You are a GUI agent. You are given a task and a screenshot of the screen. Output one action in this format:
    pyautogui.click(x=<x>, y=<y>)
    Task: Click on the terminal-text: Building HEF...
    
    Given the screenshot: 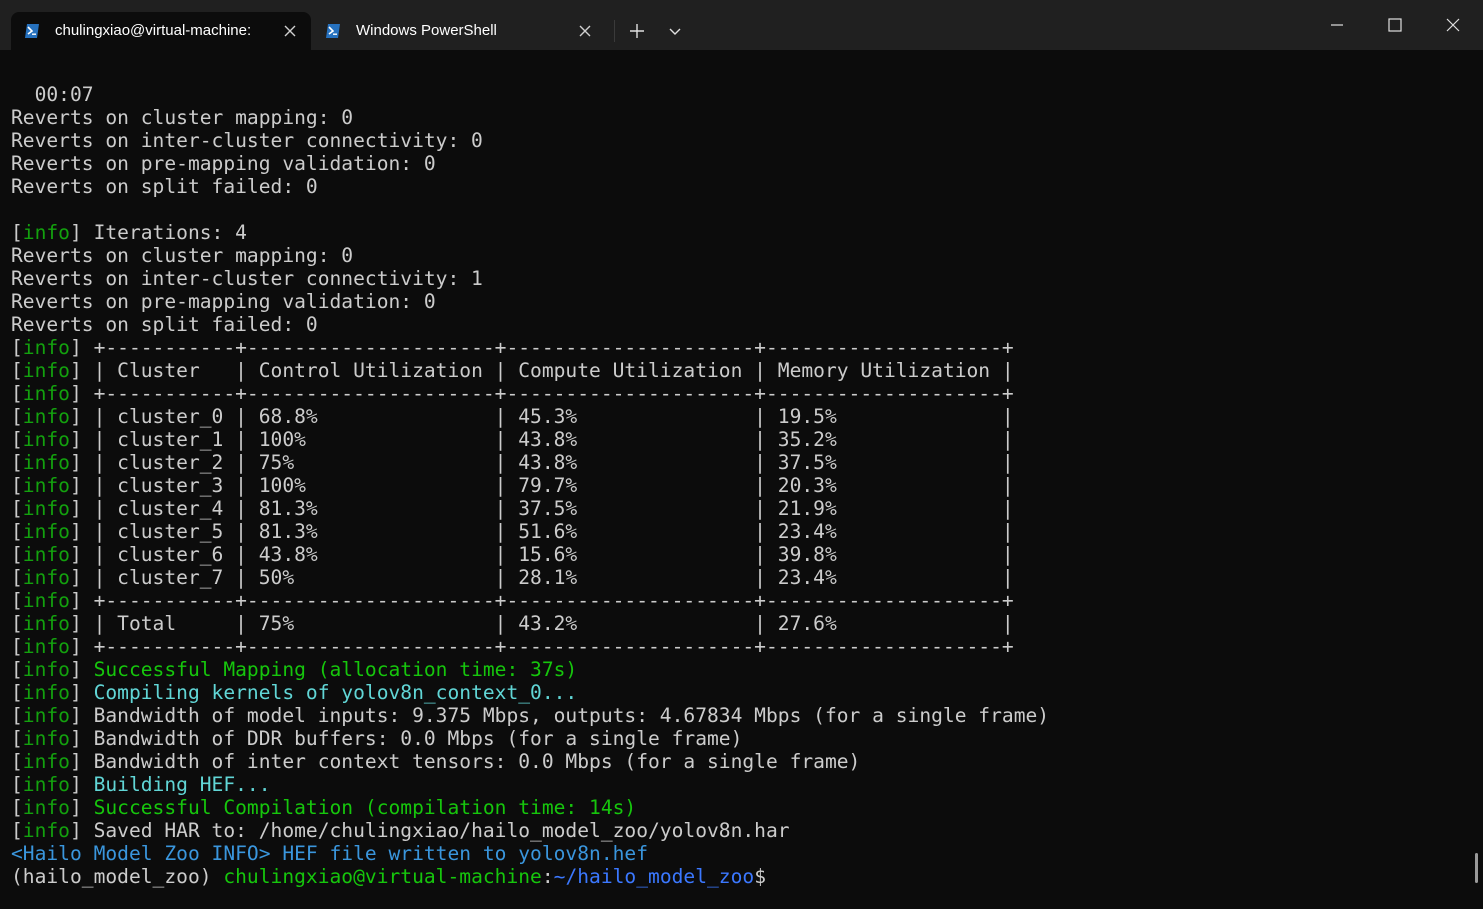 What is the action you would take?
    pyautogui.click(x=182, y=784)
    